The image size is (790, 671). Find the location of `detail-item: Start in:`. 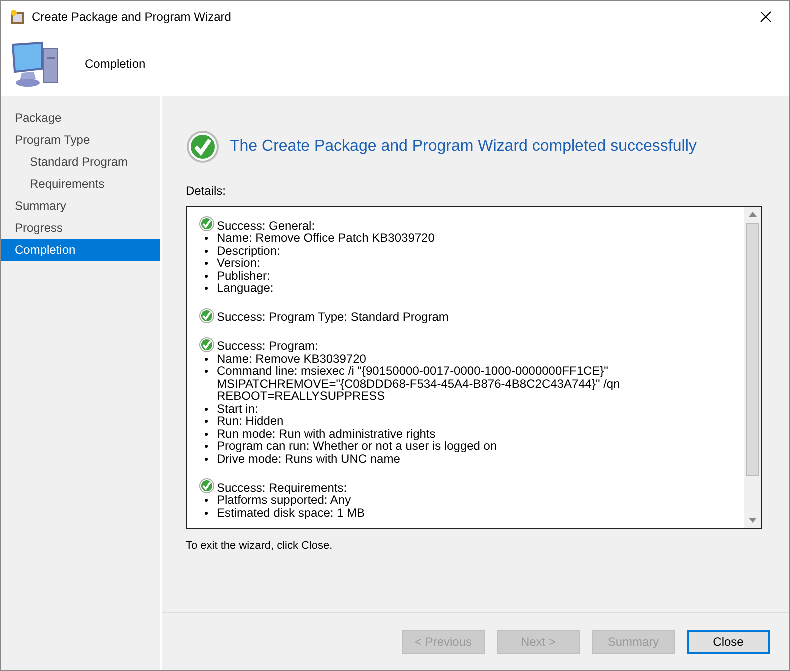

detail-item: Start in: is located at coordinates (237, 408).